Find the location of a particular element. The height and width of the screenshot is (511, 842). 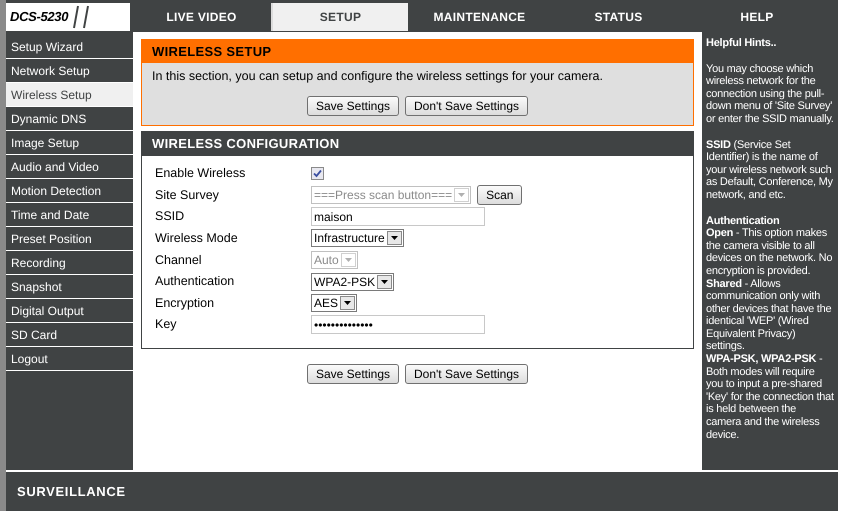

hint-text: WPA-PSK, WPA2-PSK - Both modes will require you to input a pre-shared 'Key' for the connection that is held between the camera and the wireless device. is located at coordinates (770, 397).